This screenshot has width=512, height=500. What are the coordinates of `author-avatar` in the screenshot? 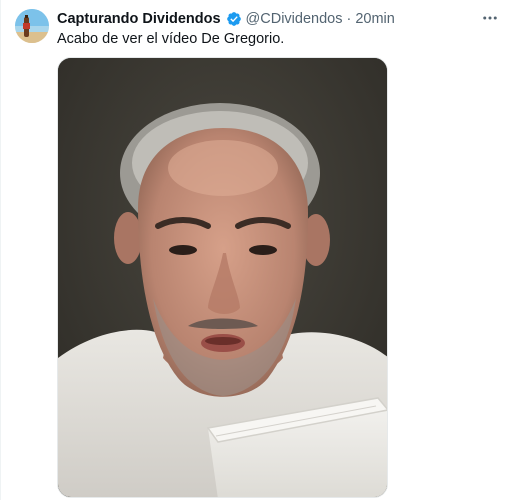 It's located at (32, 26).